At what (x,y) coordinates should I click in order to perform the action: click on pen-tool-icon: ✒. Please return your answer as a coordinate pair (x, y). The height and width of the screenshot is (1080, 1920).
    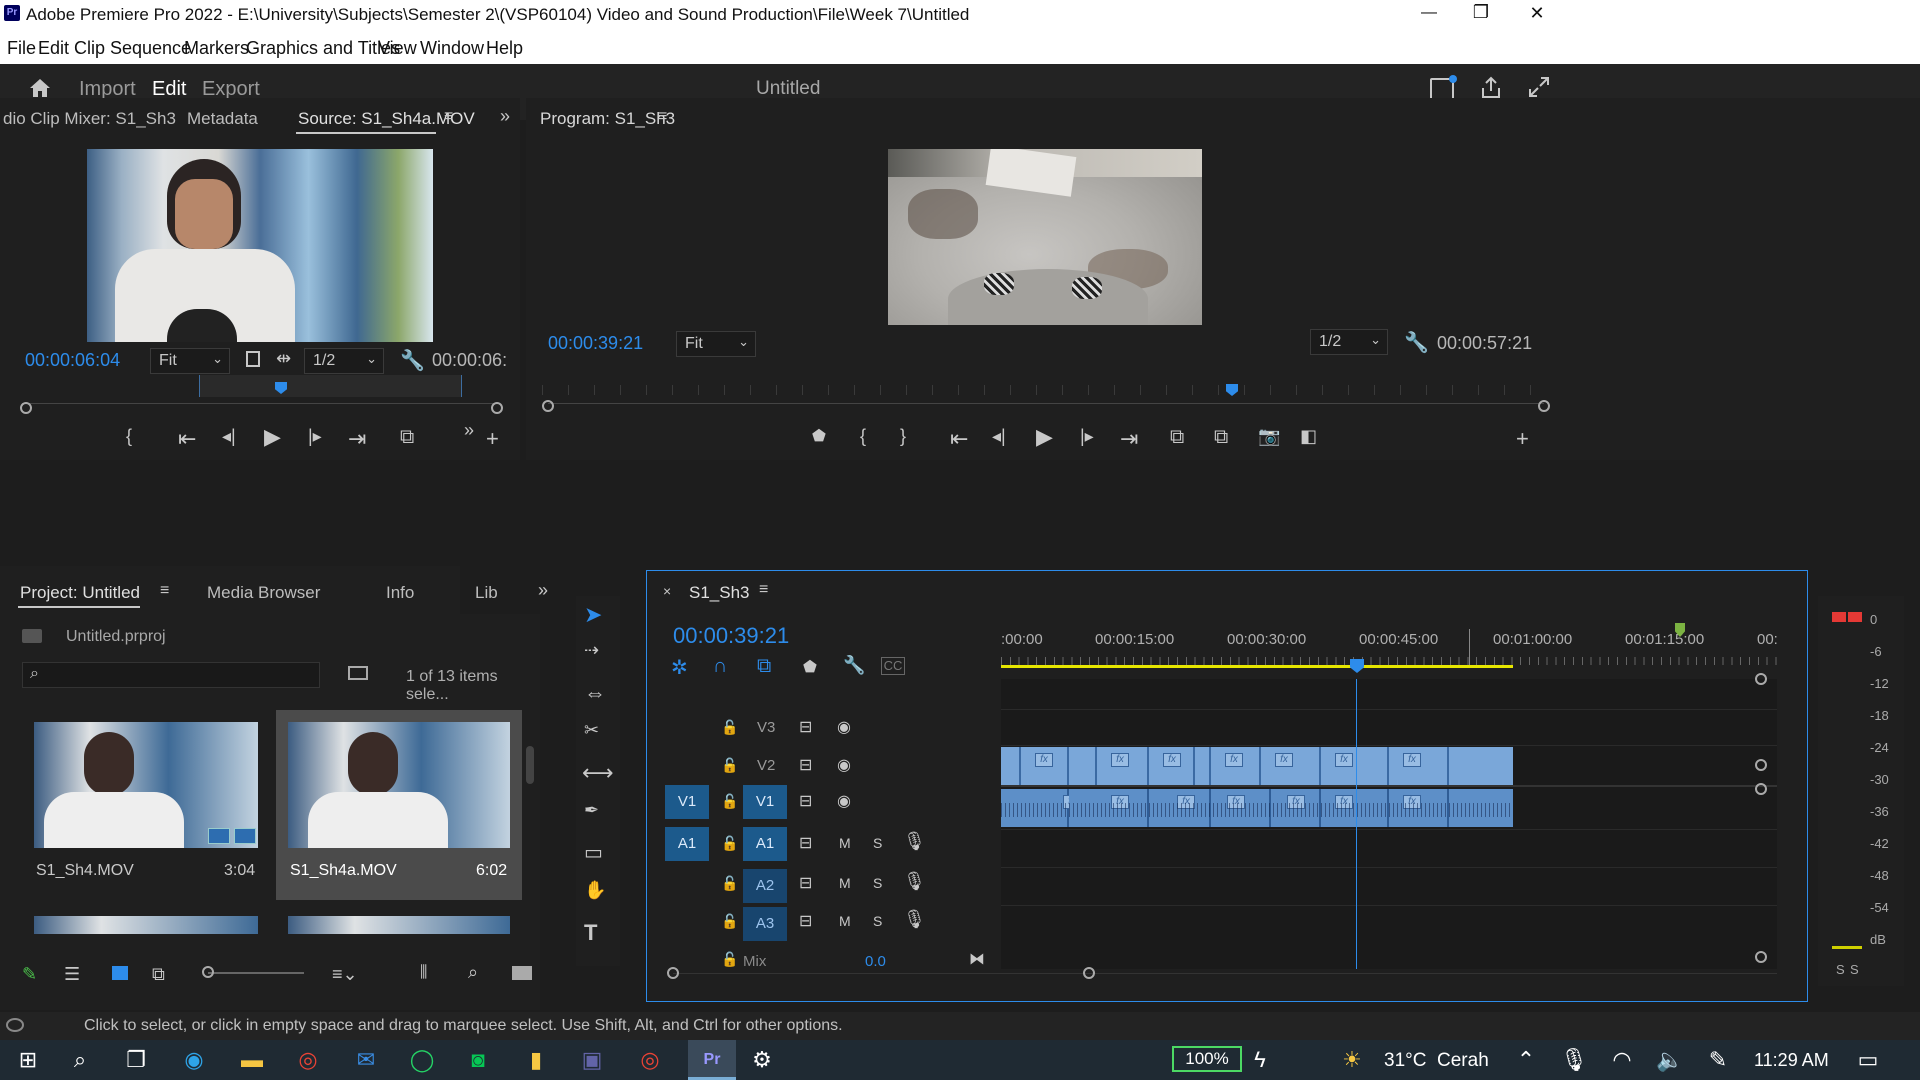
    Looking at the image, I should click on (591, 810).